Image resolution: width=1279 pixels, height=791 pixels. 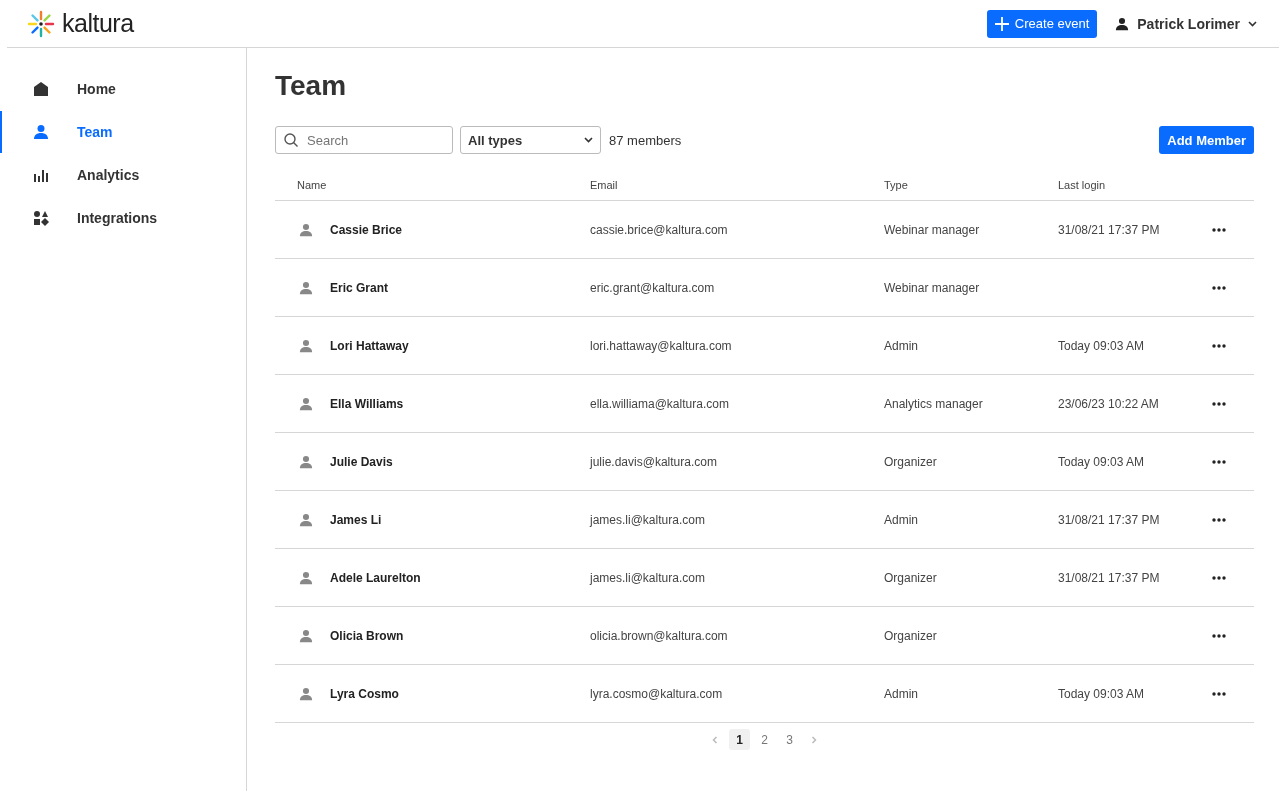 I want to click on member-name: Lori Hattaway, so click(x=369, y=345).